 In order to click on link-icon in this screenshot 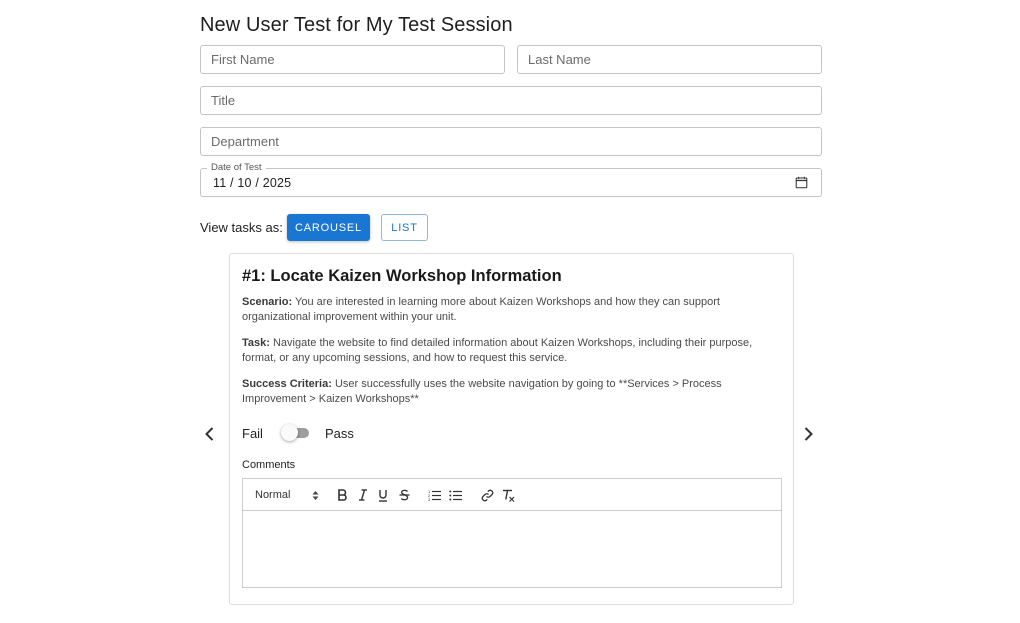, I will do `click(487, 495)`.